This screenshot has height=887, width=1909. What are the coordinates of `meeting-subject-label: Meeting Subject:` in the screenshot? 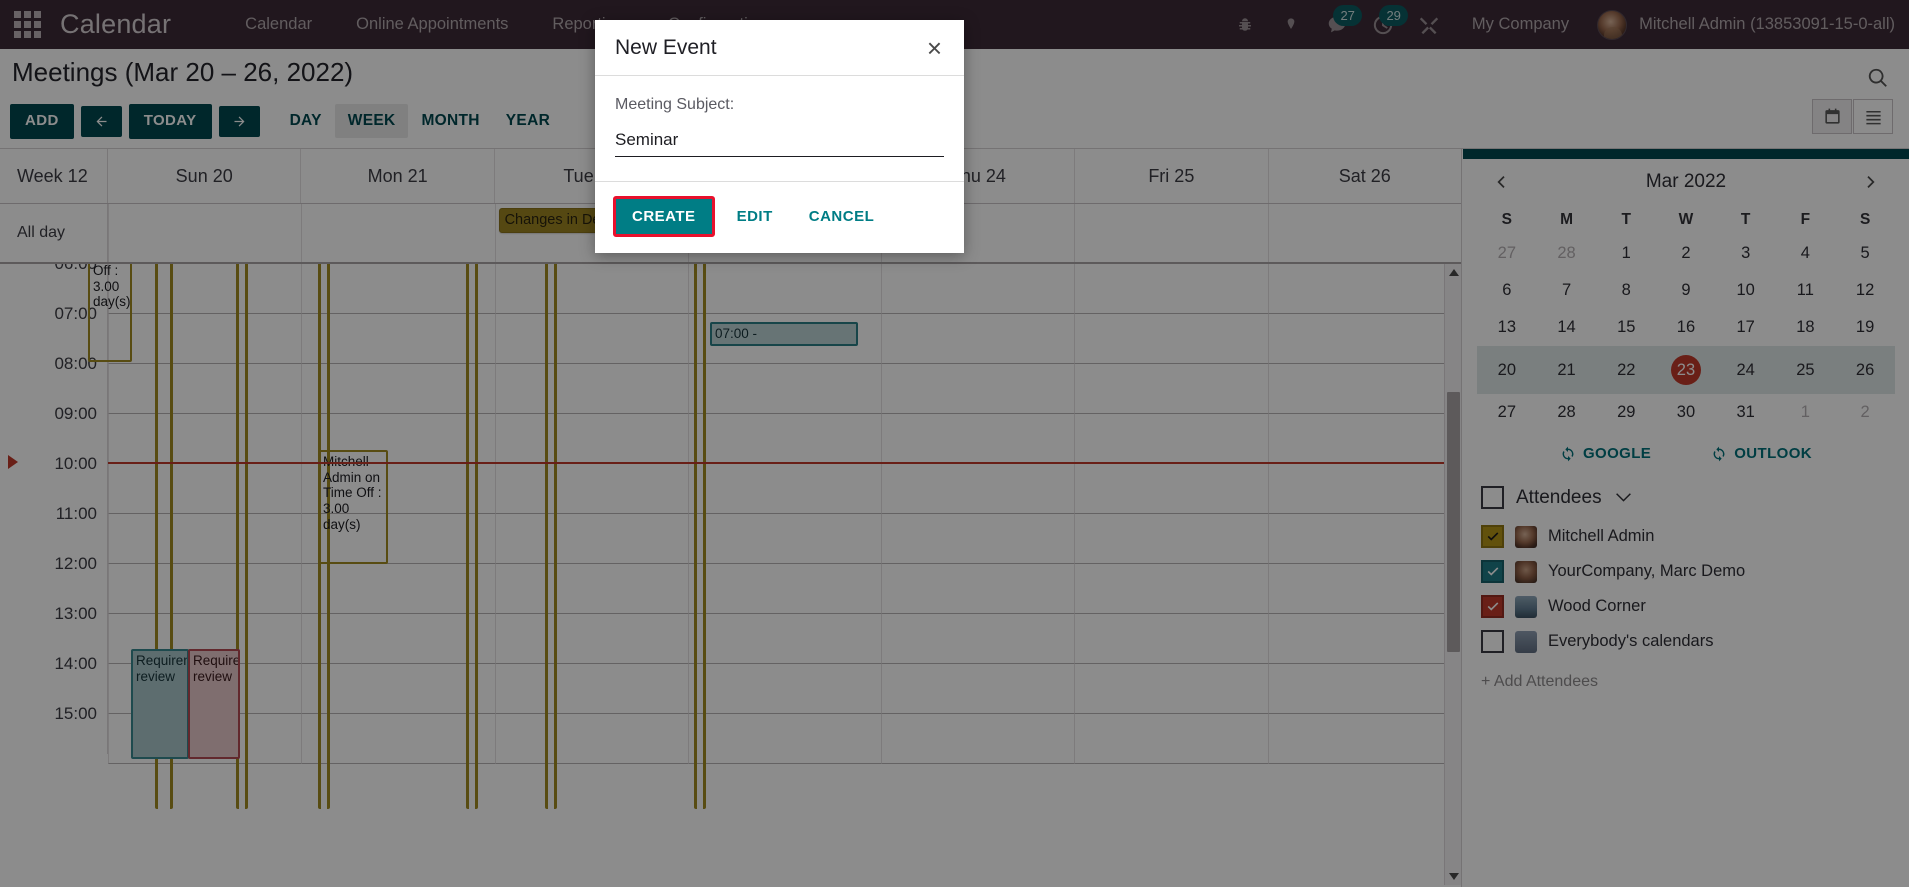 It's located at (675, 104).